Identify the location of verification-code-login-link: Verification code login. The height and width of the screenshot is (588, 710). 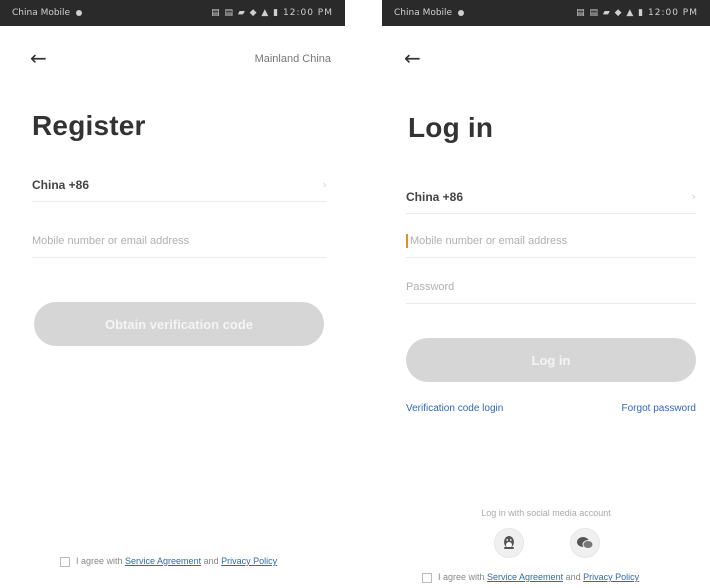
(454, 408).